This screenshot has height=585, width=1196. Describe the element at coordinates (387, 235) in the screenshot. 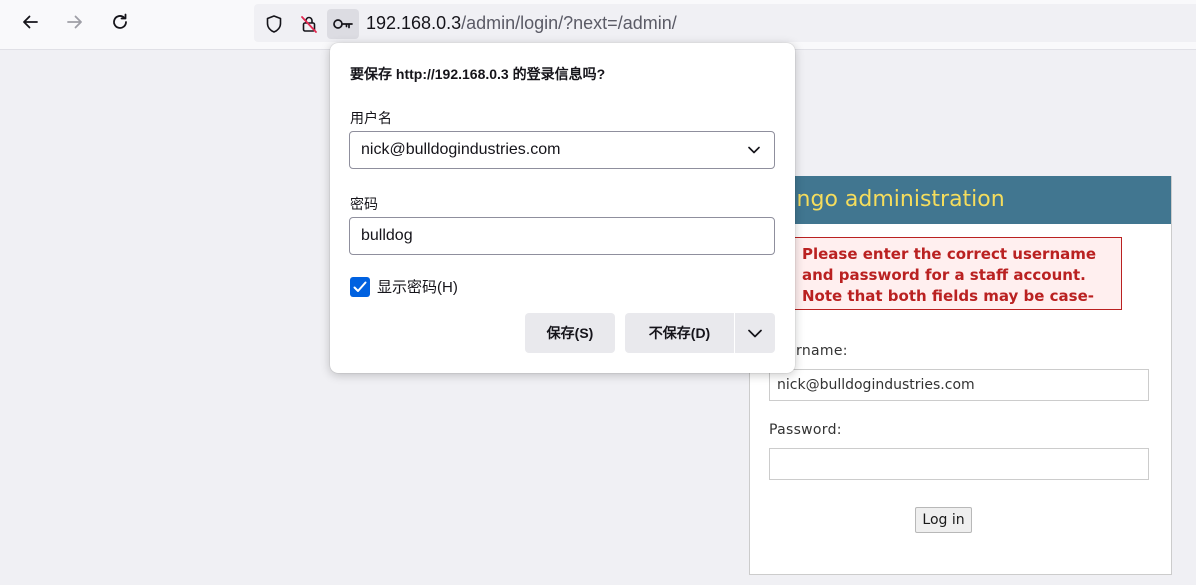

I see `popup-password-value: bulldog` at that location.